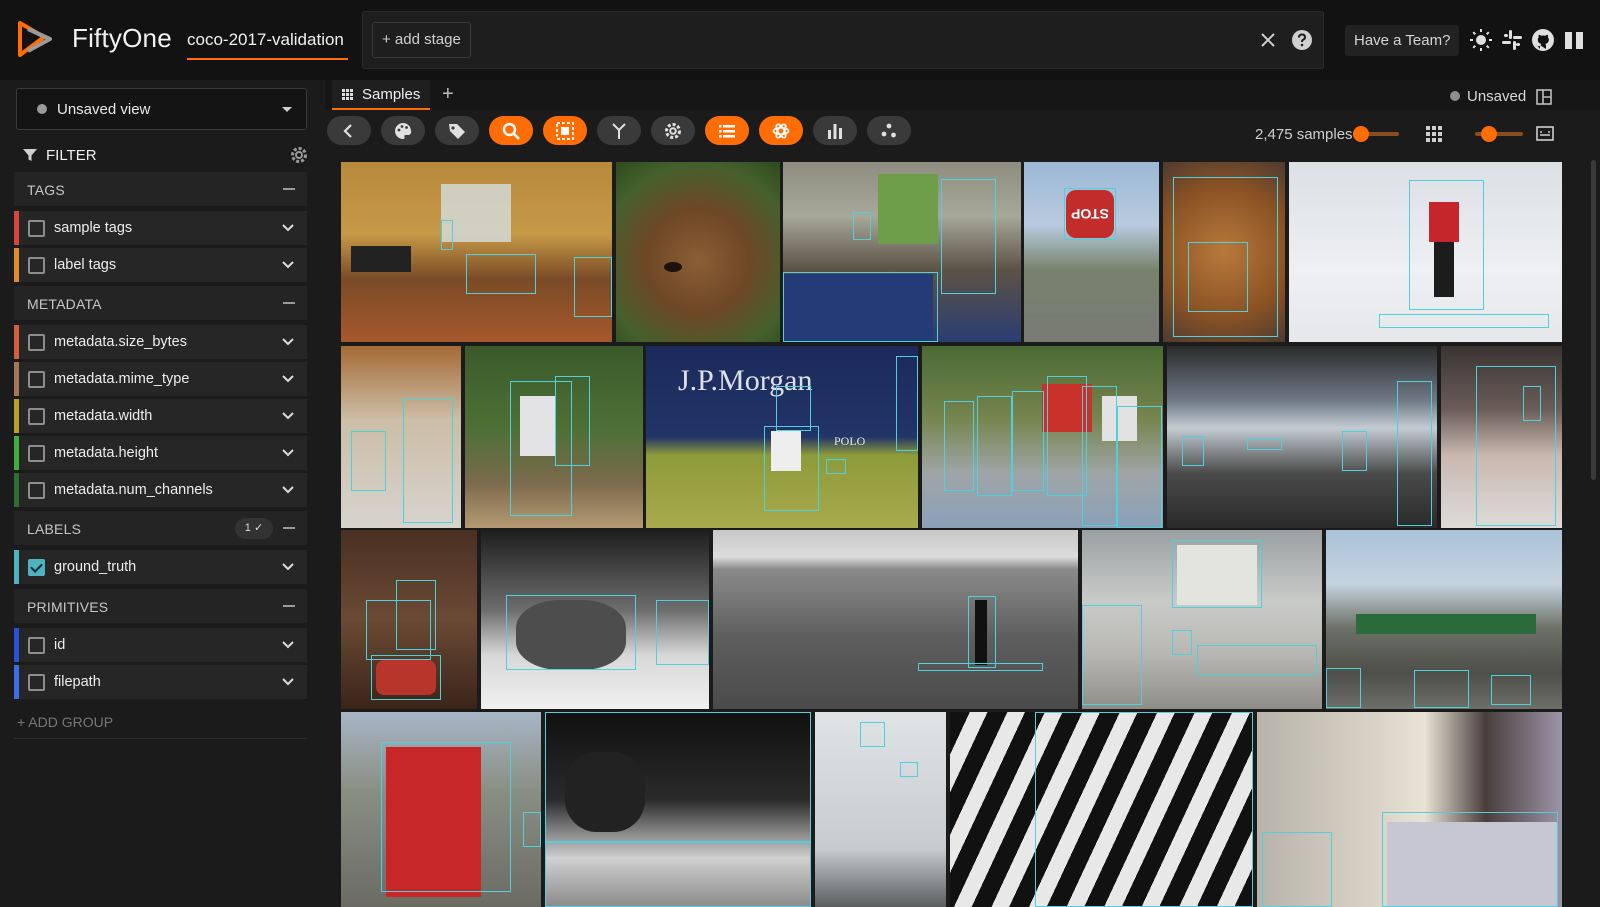 This screenshot has width=1600, height=907. What do you see at coordinates (160, 189) in the screenshot?
I see `group-tags-header: TAGS` at bounding box center [160, 189].